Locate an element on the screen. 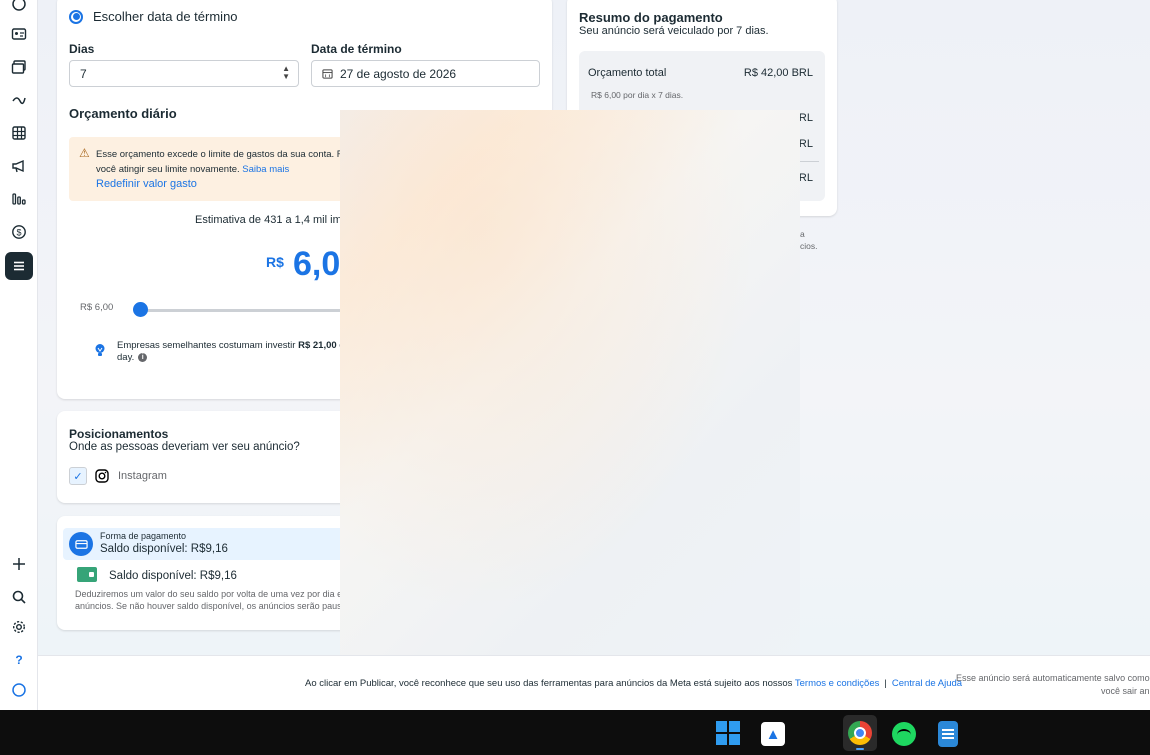 Image resolution: width=1150 pixels, height=755 pixels. budget-currency: R$ is located at coordinates (275, 262).